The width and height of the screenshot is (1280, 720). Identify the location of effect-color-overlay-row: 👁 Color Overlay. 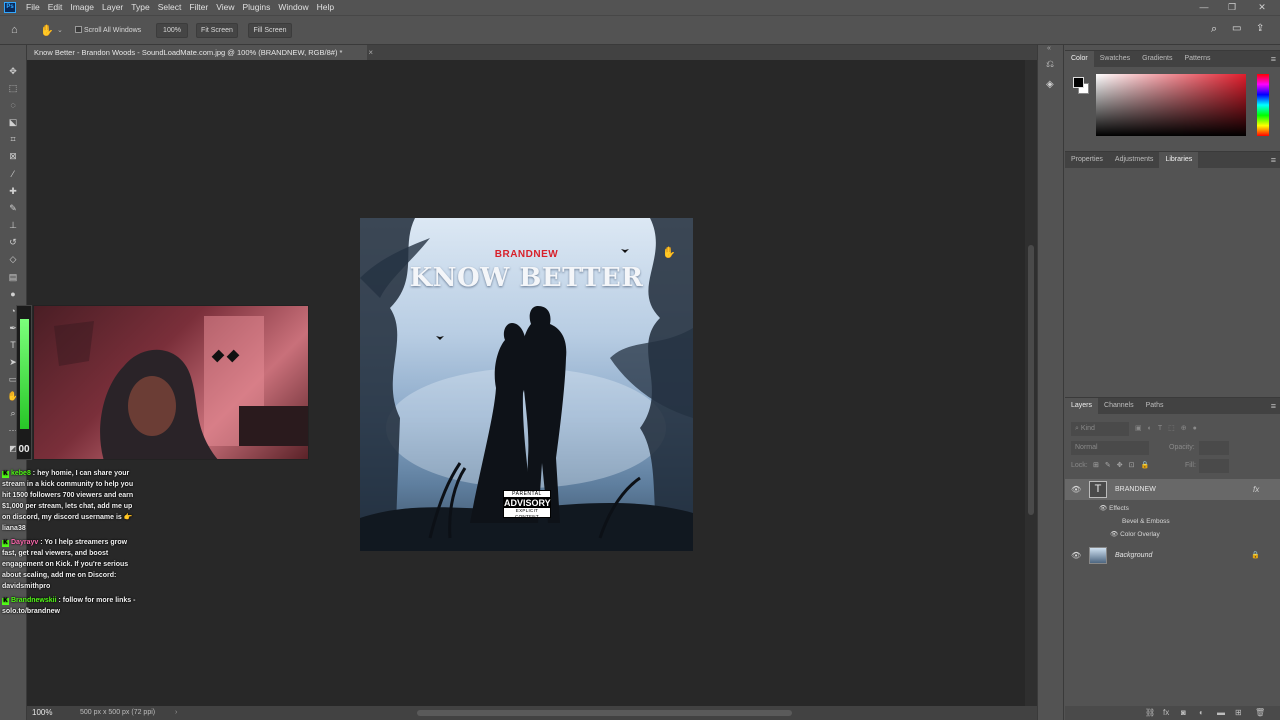
(1135, 535).